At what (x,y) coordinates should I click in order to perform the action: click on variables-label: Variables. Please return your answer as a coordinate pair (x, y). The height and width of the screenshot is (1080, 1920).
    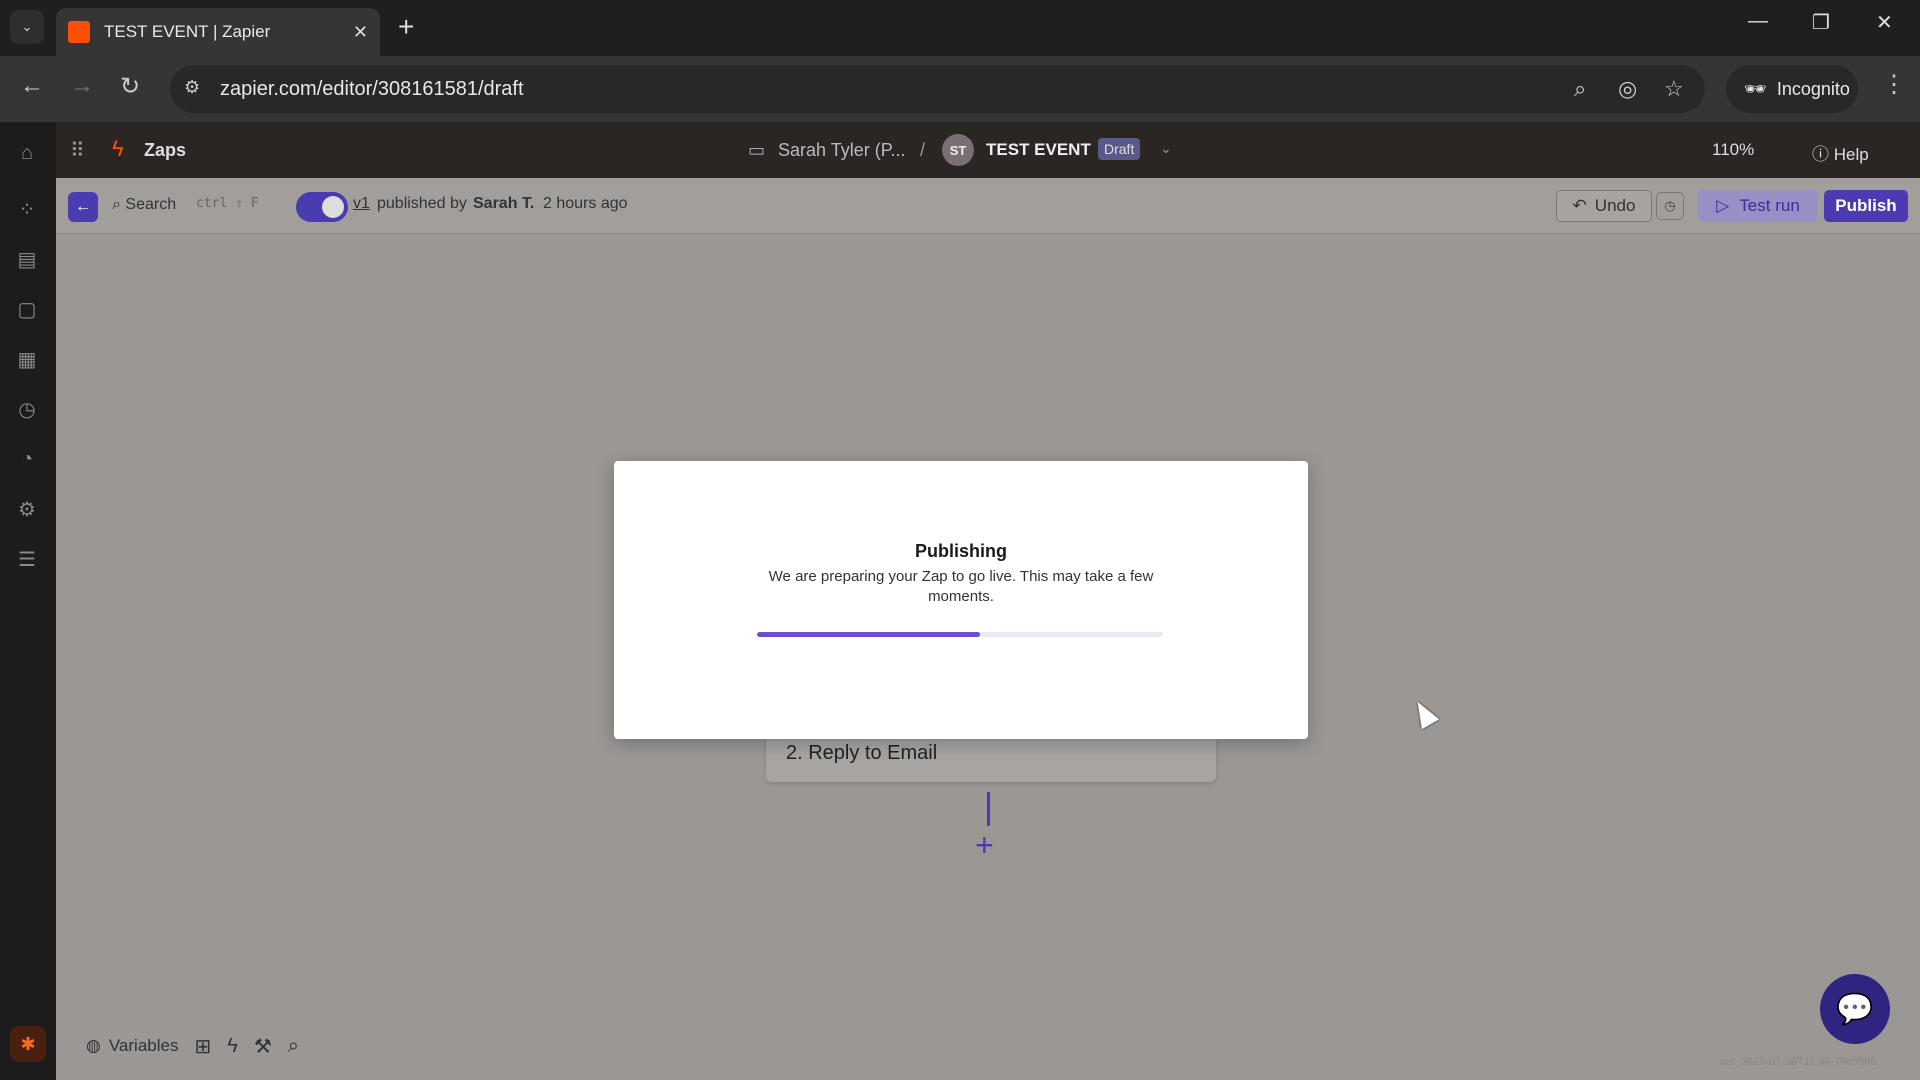
    Looking at the image, I should click on (143, 1045).